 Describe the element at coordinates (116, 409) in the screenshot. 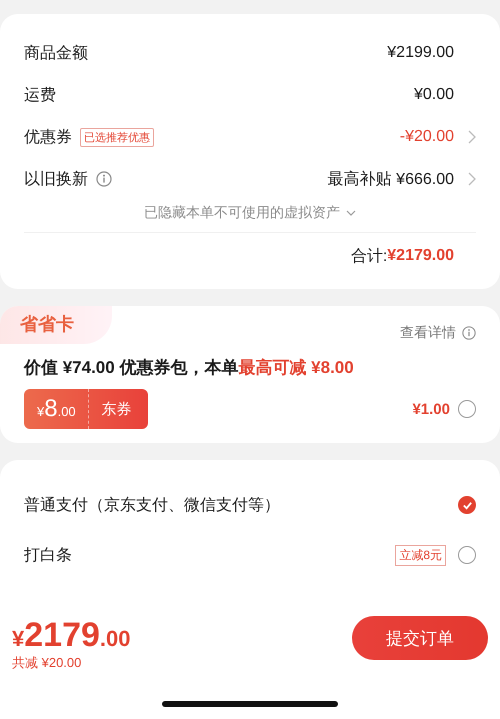

I see `coupon-label: 东券` at that location.